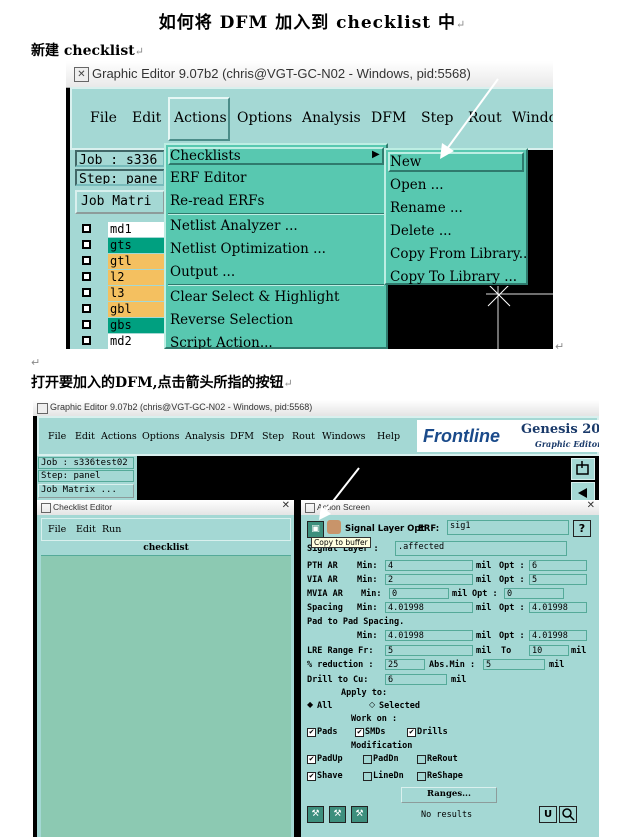 The image size is (625, 837). Describe the element at coordinates (122, 277) in the screenshot. I see `layer-row: l2` at that location.